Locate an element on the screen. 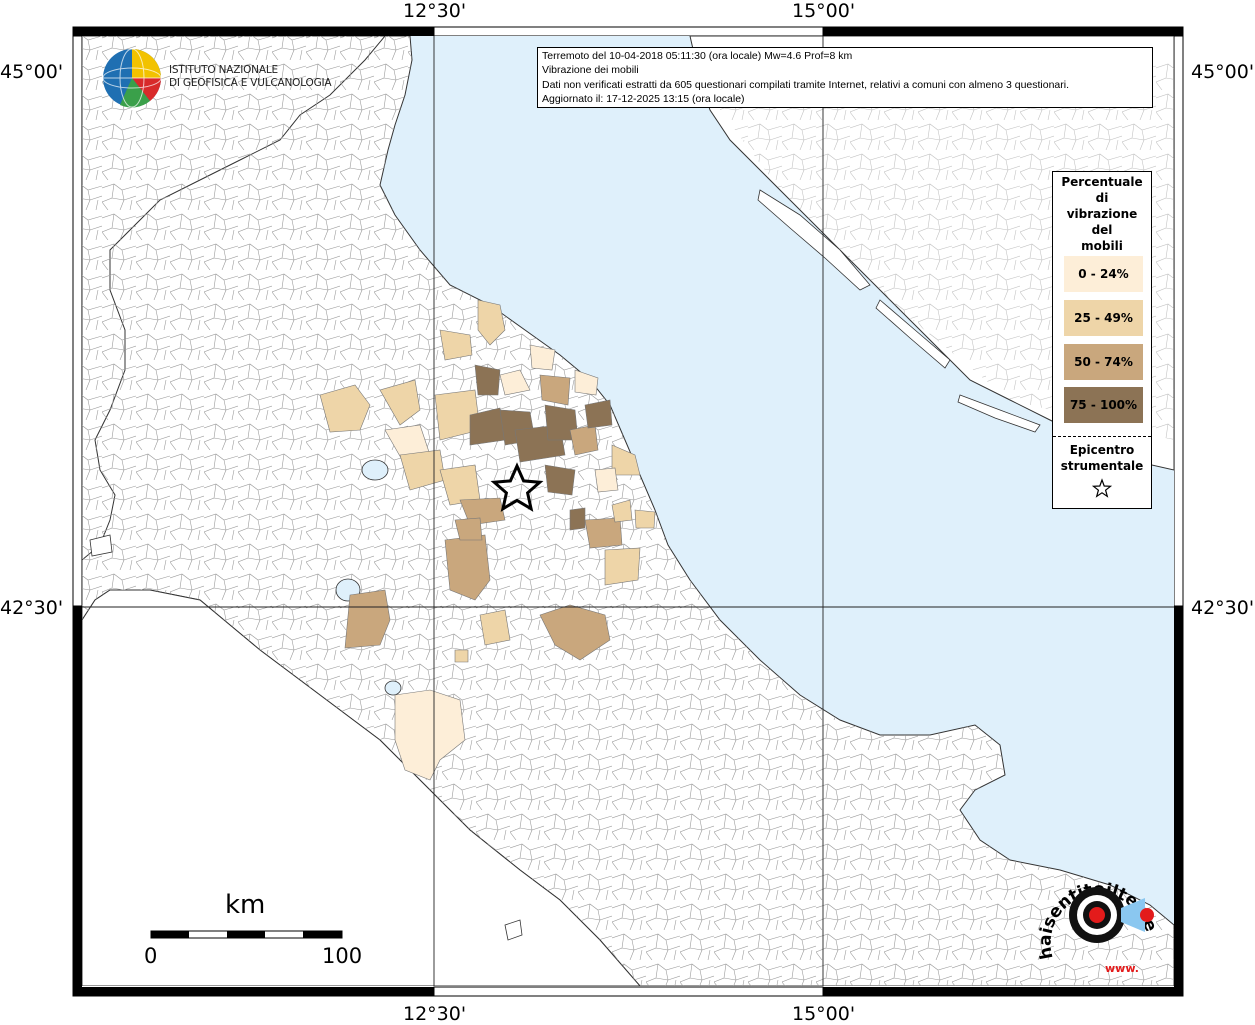 The image size is (1255, 1025). scale-bar is located at coordinates (246, 934).